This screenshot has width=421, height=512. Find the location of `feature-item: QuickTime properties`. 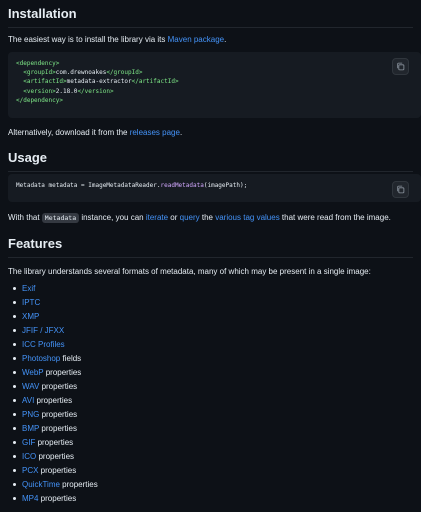

feature-item: QuickTime properties is located at coordinates (55, 487).